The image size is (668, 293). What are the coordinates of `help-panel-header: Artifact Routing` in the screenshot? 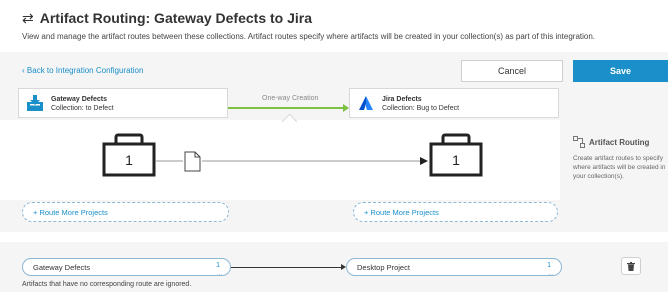 It's located at (620, 142).